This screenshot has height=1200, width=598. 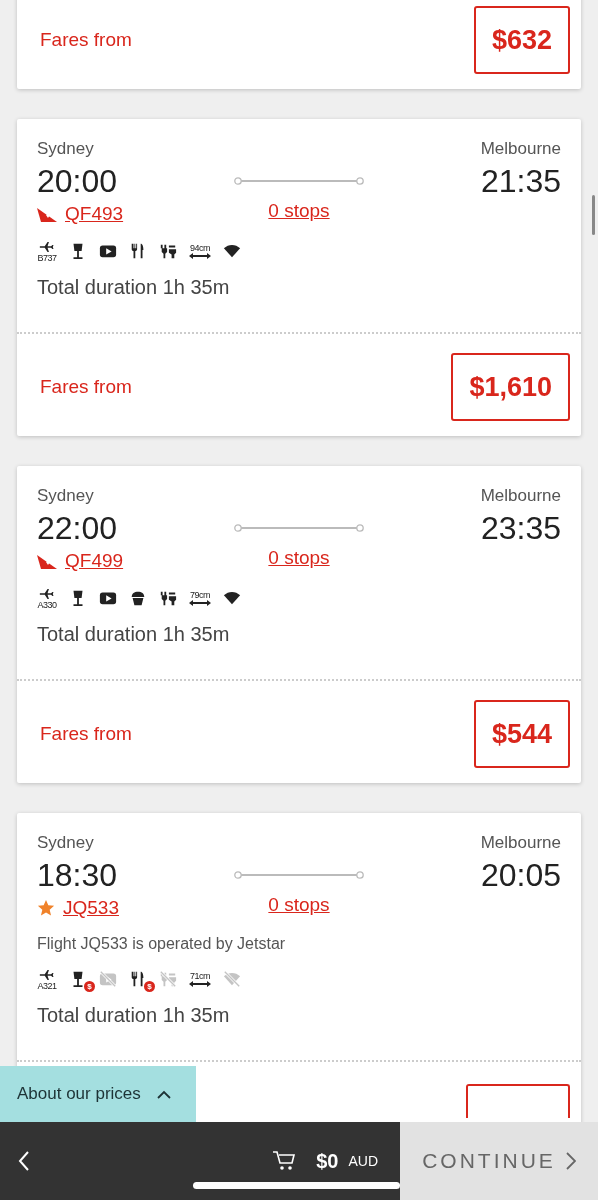 I want to click on seat-pitch-label: 71cm, so click(x=200, y=976).